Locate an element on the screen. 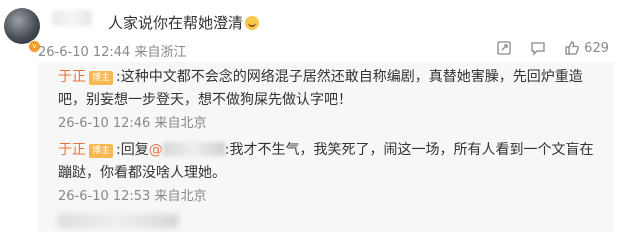 The image size is (625, 241). blurred-username is located at coordinates (72, 18).